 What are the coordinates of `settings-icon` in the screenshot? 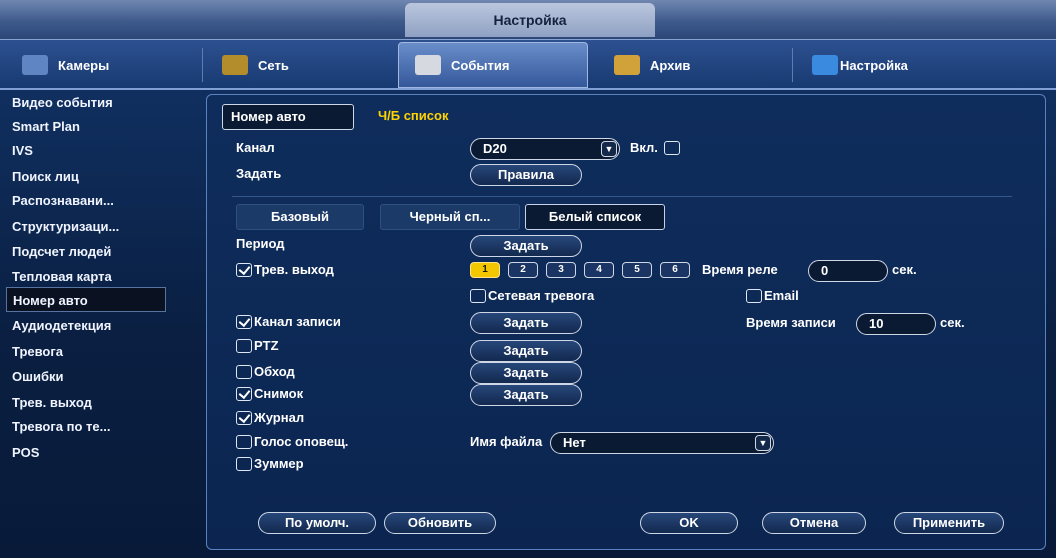 It's located at (825, 65).